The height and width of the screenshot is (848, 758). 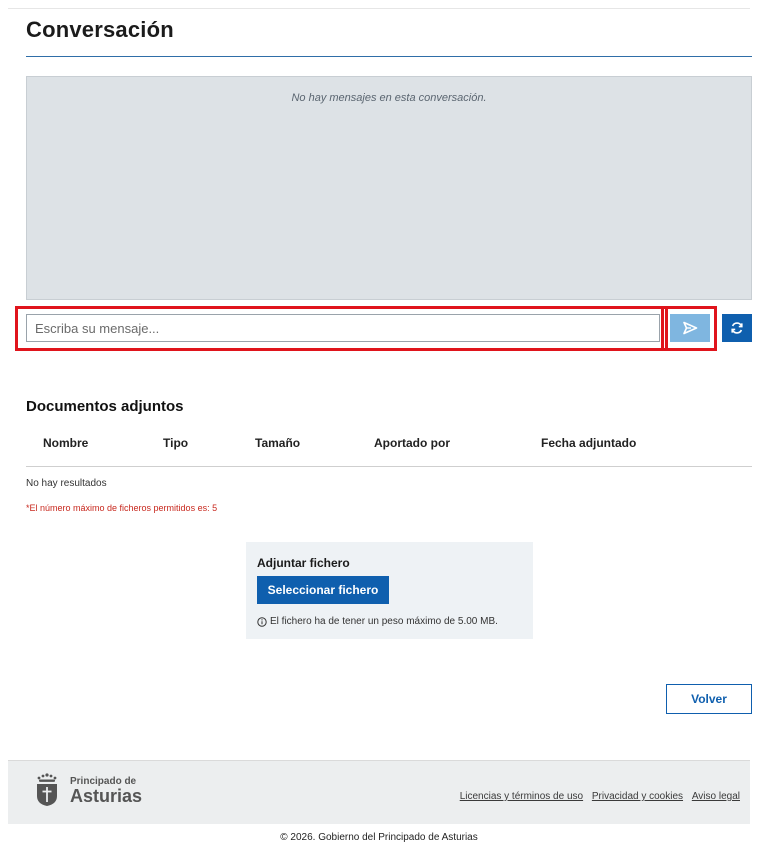 What do you see at coordinates (412, 443) in the screenshot?
I see `column-header-provided-by: Aportado por` at bounding box center [412, 443].